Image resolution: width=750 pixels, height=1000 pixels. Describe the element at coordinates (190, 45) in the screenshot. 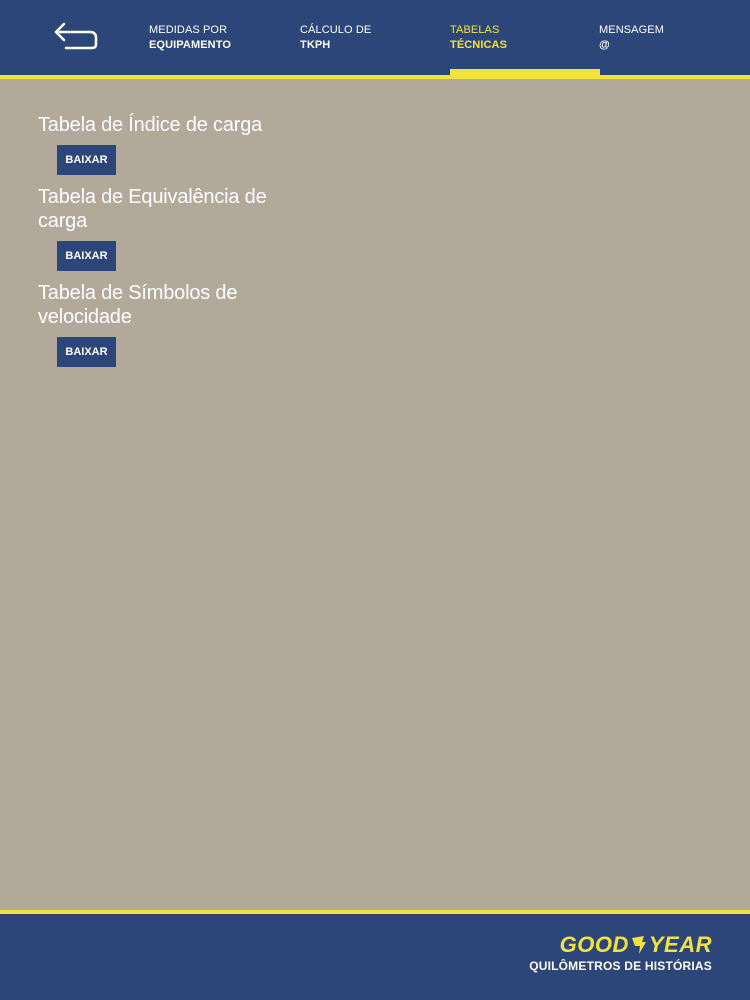

I see `tab-label-line2: EQUIPAMENTO` at that location.